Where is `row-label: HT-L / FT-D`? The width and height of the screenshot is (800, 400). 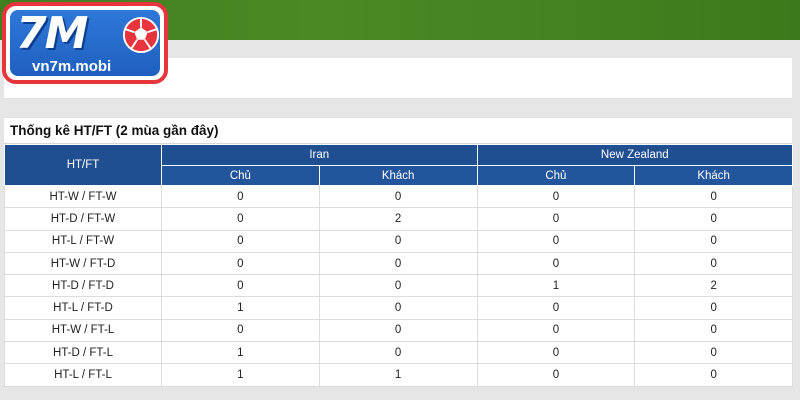 row-label: HT-L / FT-D is located at coordinates (83, 308).